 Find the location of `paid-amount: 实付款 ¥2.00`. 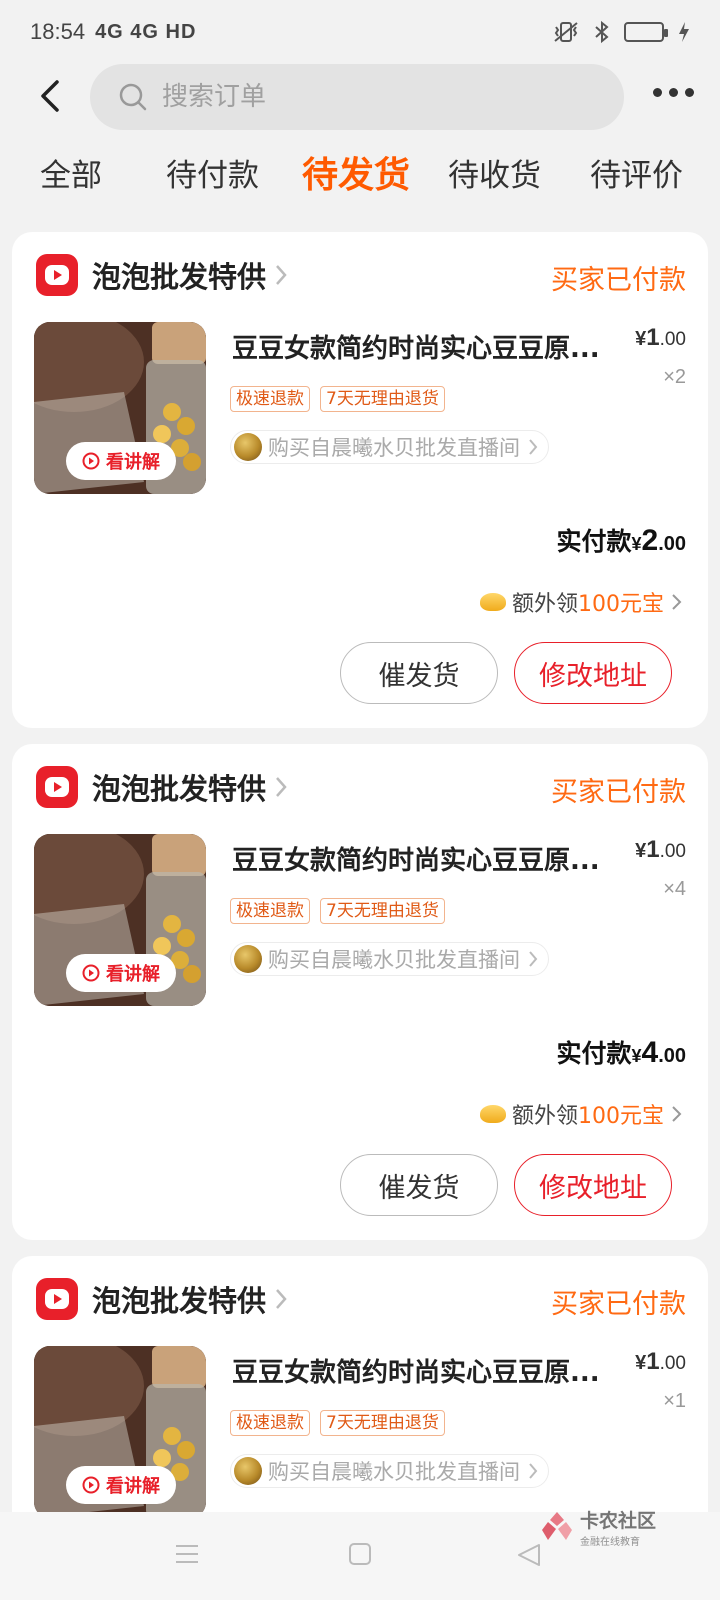

paid-amount: 实付款 ¥2.00 is located at coordinates (621, 540).